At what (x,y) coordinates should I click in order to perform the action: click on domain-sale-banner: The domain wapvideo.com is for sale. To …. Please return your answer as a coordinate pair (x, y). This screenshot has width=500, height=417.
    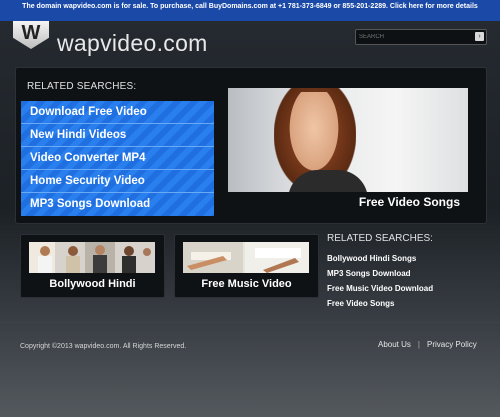
    Looking at the image, I should click on (250, 10).